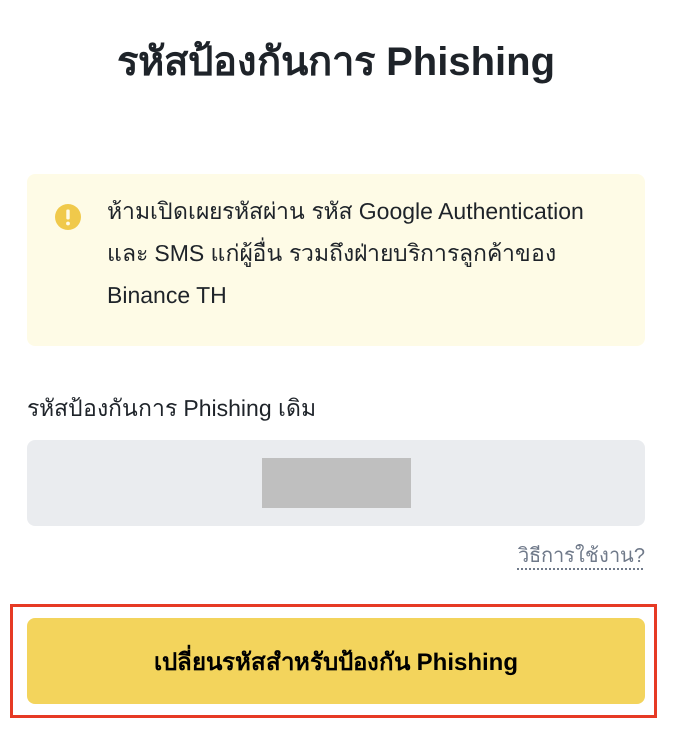 This screenshot has width=674, height=740. I want to click on warning-text: ห้ามเปิดเผยรหัสผ่าน รหัส Google Authentication และ SMS แก่ผู้อื่น รวมถึงฝ่ายบริการลูกค้าของ Binance TH, so click(346, 253).